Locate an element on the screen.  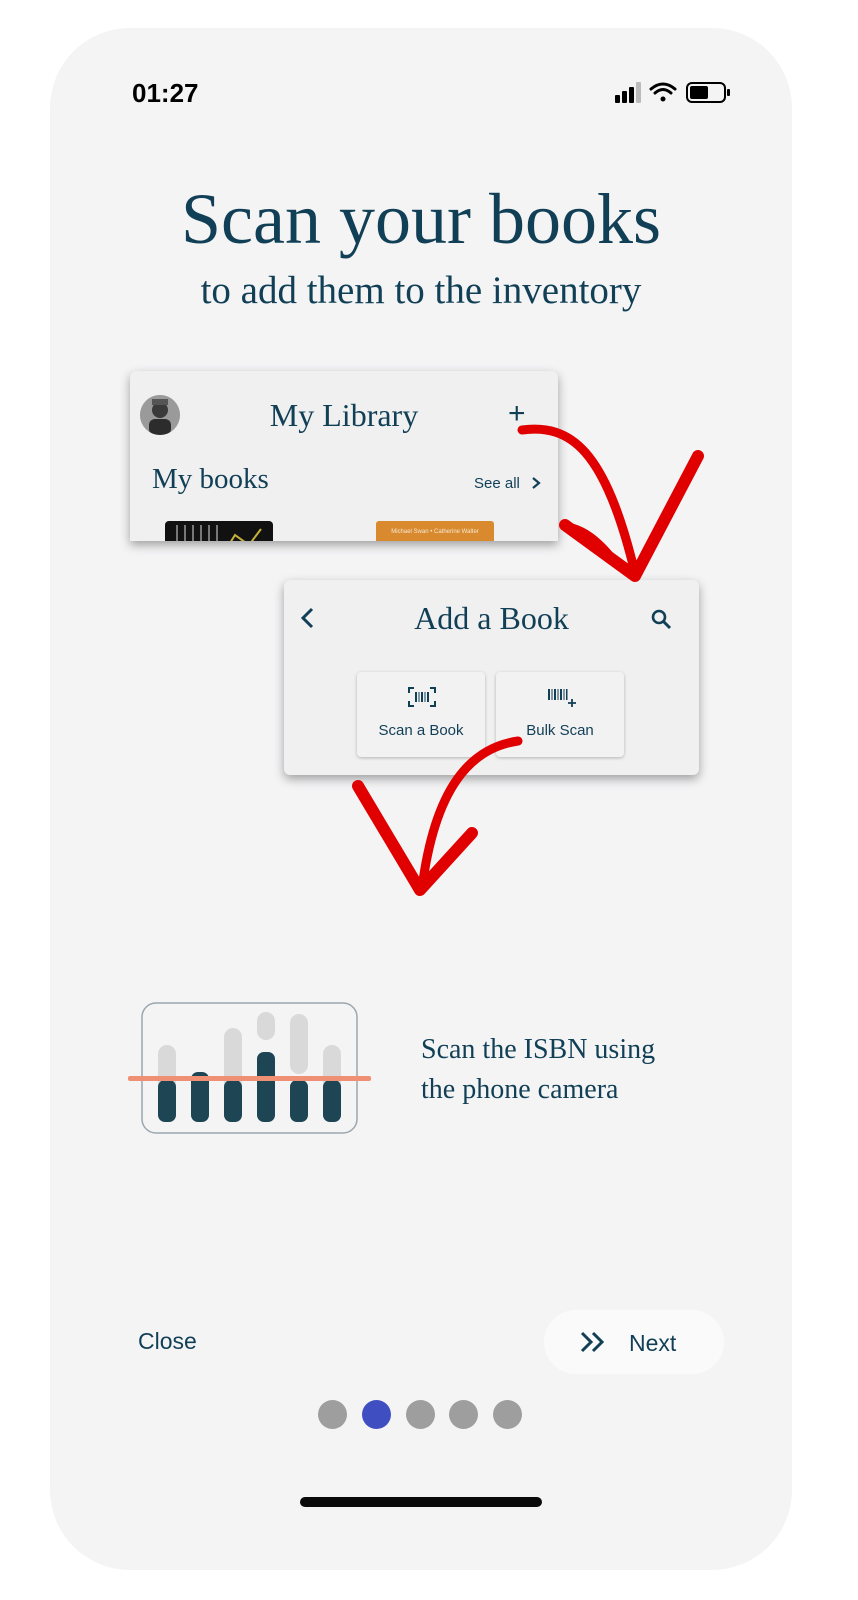
search-icon is located at coordinates (661, 619).